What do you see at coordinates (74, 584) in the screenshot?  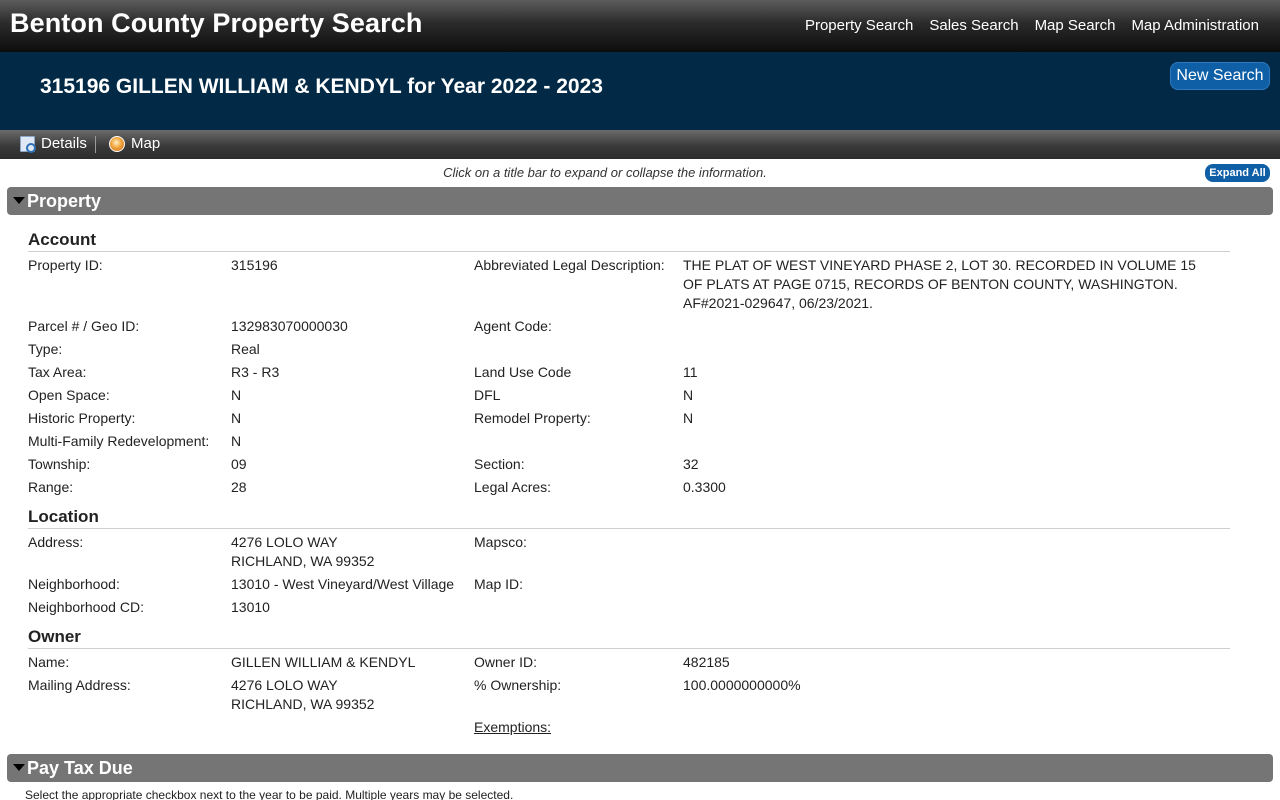 I see `neighborhood-label: Neighborhood:` at bounding box center [74, 584].